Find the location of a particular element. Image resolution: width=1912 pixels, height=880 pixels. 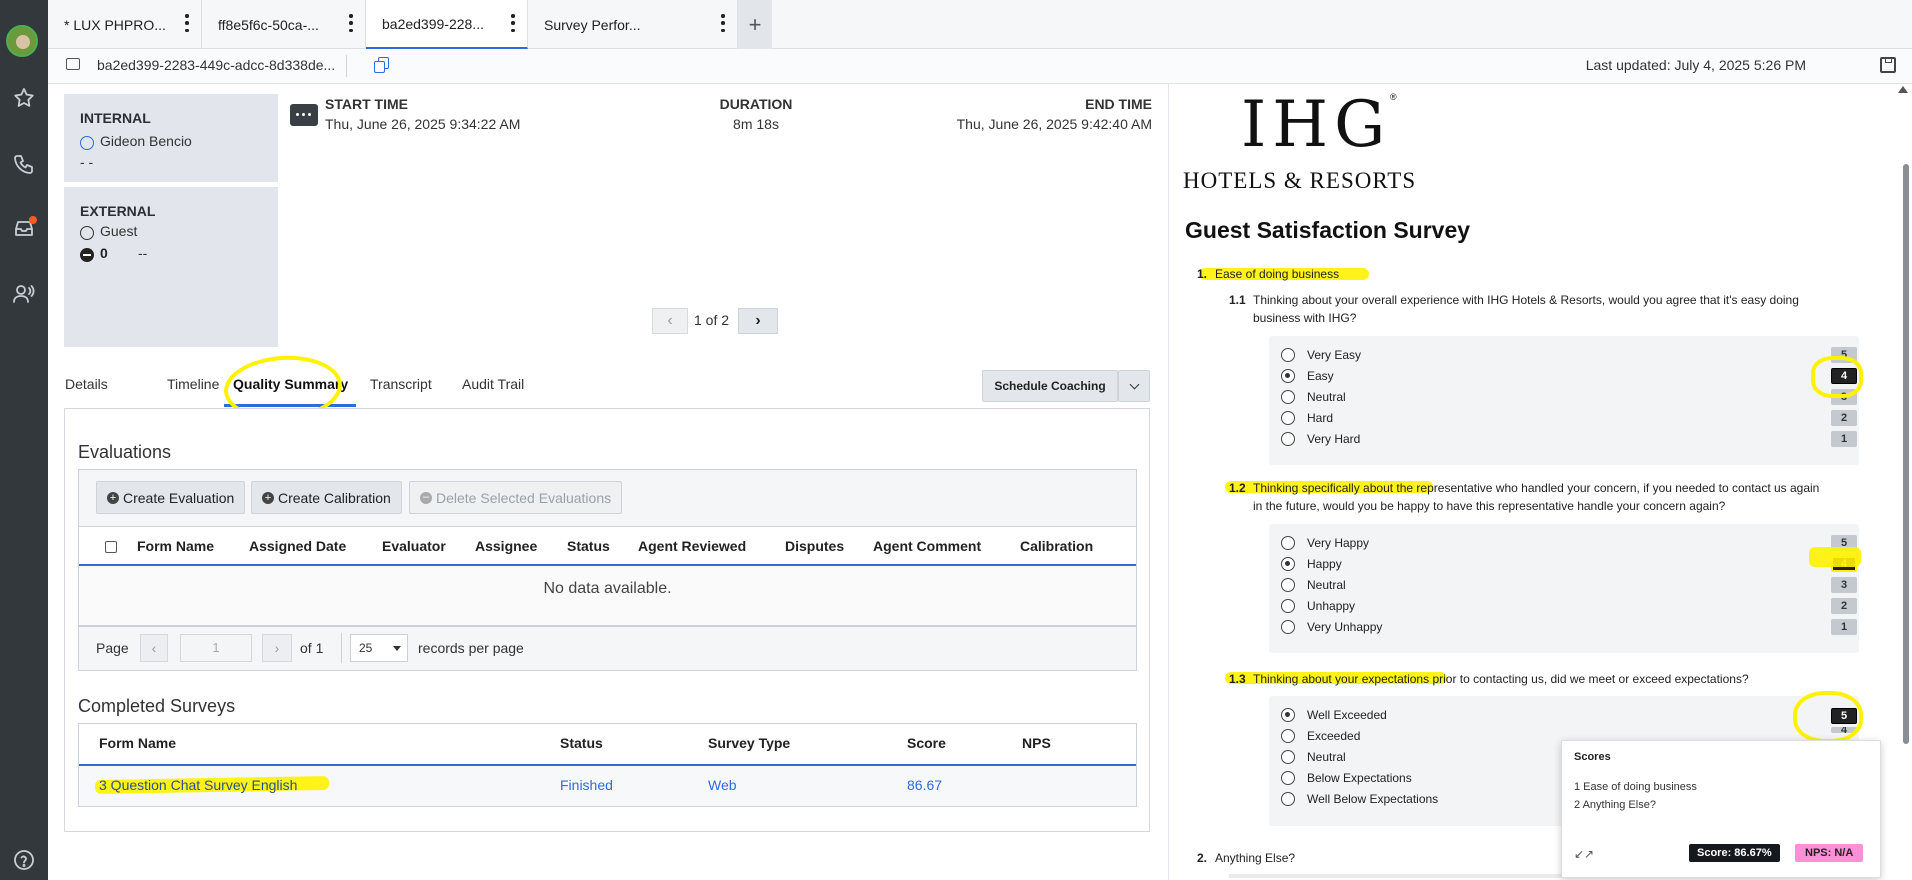

col-assignee: Assignee is located at coordinates (506, 546).